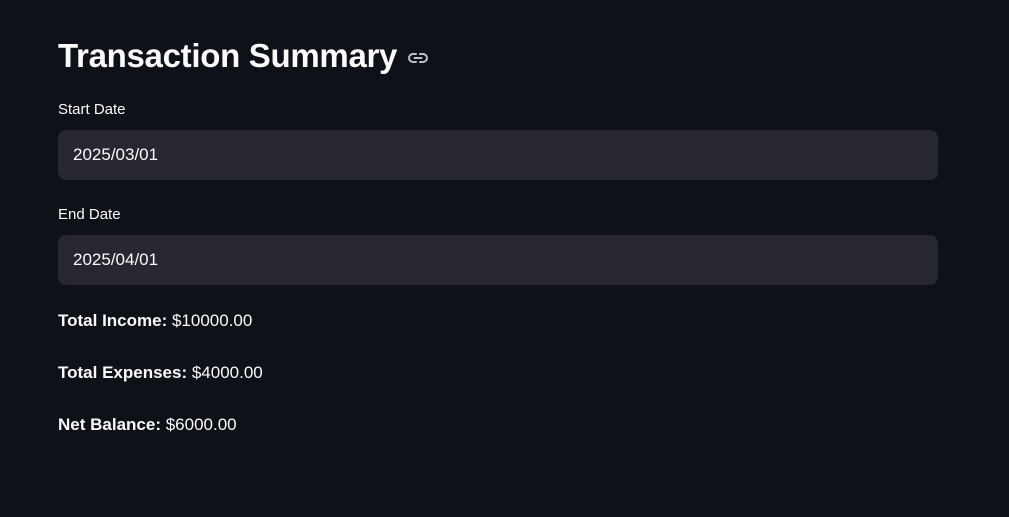 The height and width of the screenshot is (517, 1009). Describe the element at coordinates (418, 58) in the screenshot. I see `link-icon` at that location.